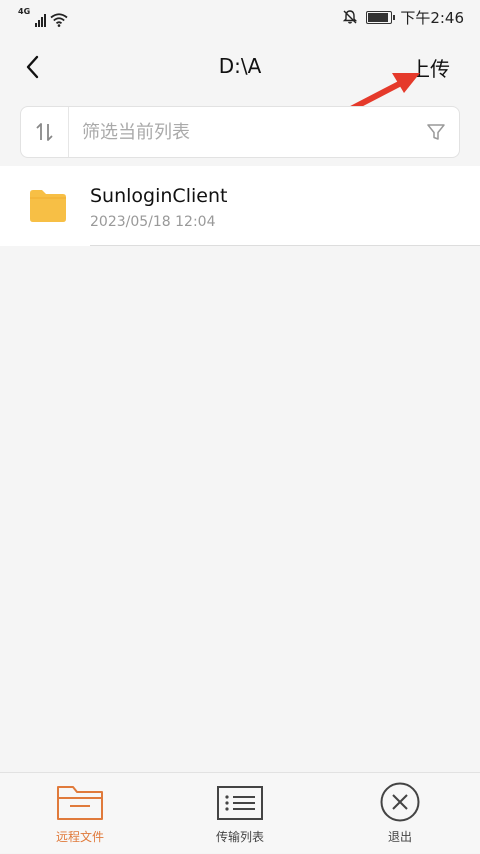 This screenshot has height=854, width=480. What do you see at coordinates (378, 17) in the screenshot?
I see `battery-fill` at bounding box center [378, 17].